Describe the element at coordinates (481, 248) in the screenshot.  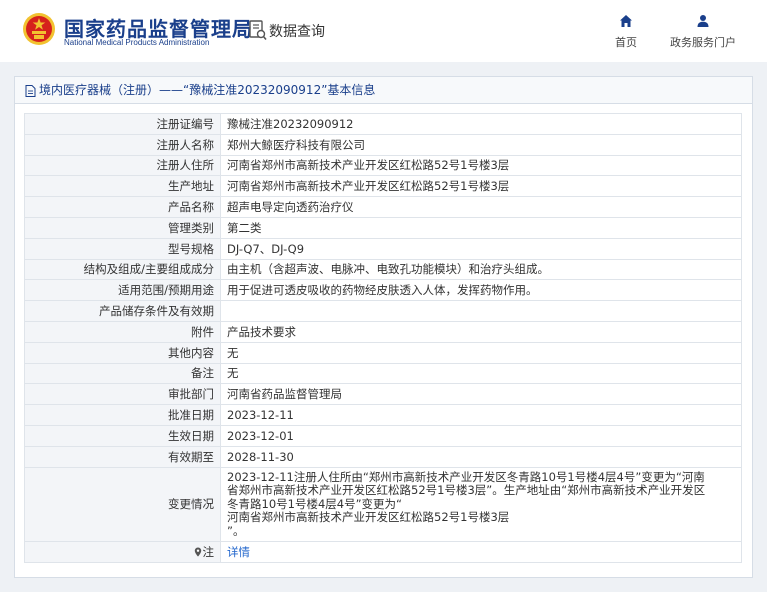
I see `row-value: DJ-Q7、DJ-Q9` at that location.